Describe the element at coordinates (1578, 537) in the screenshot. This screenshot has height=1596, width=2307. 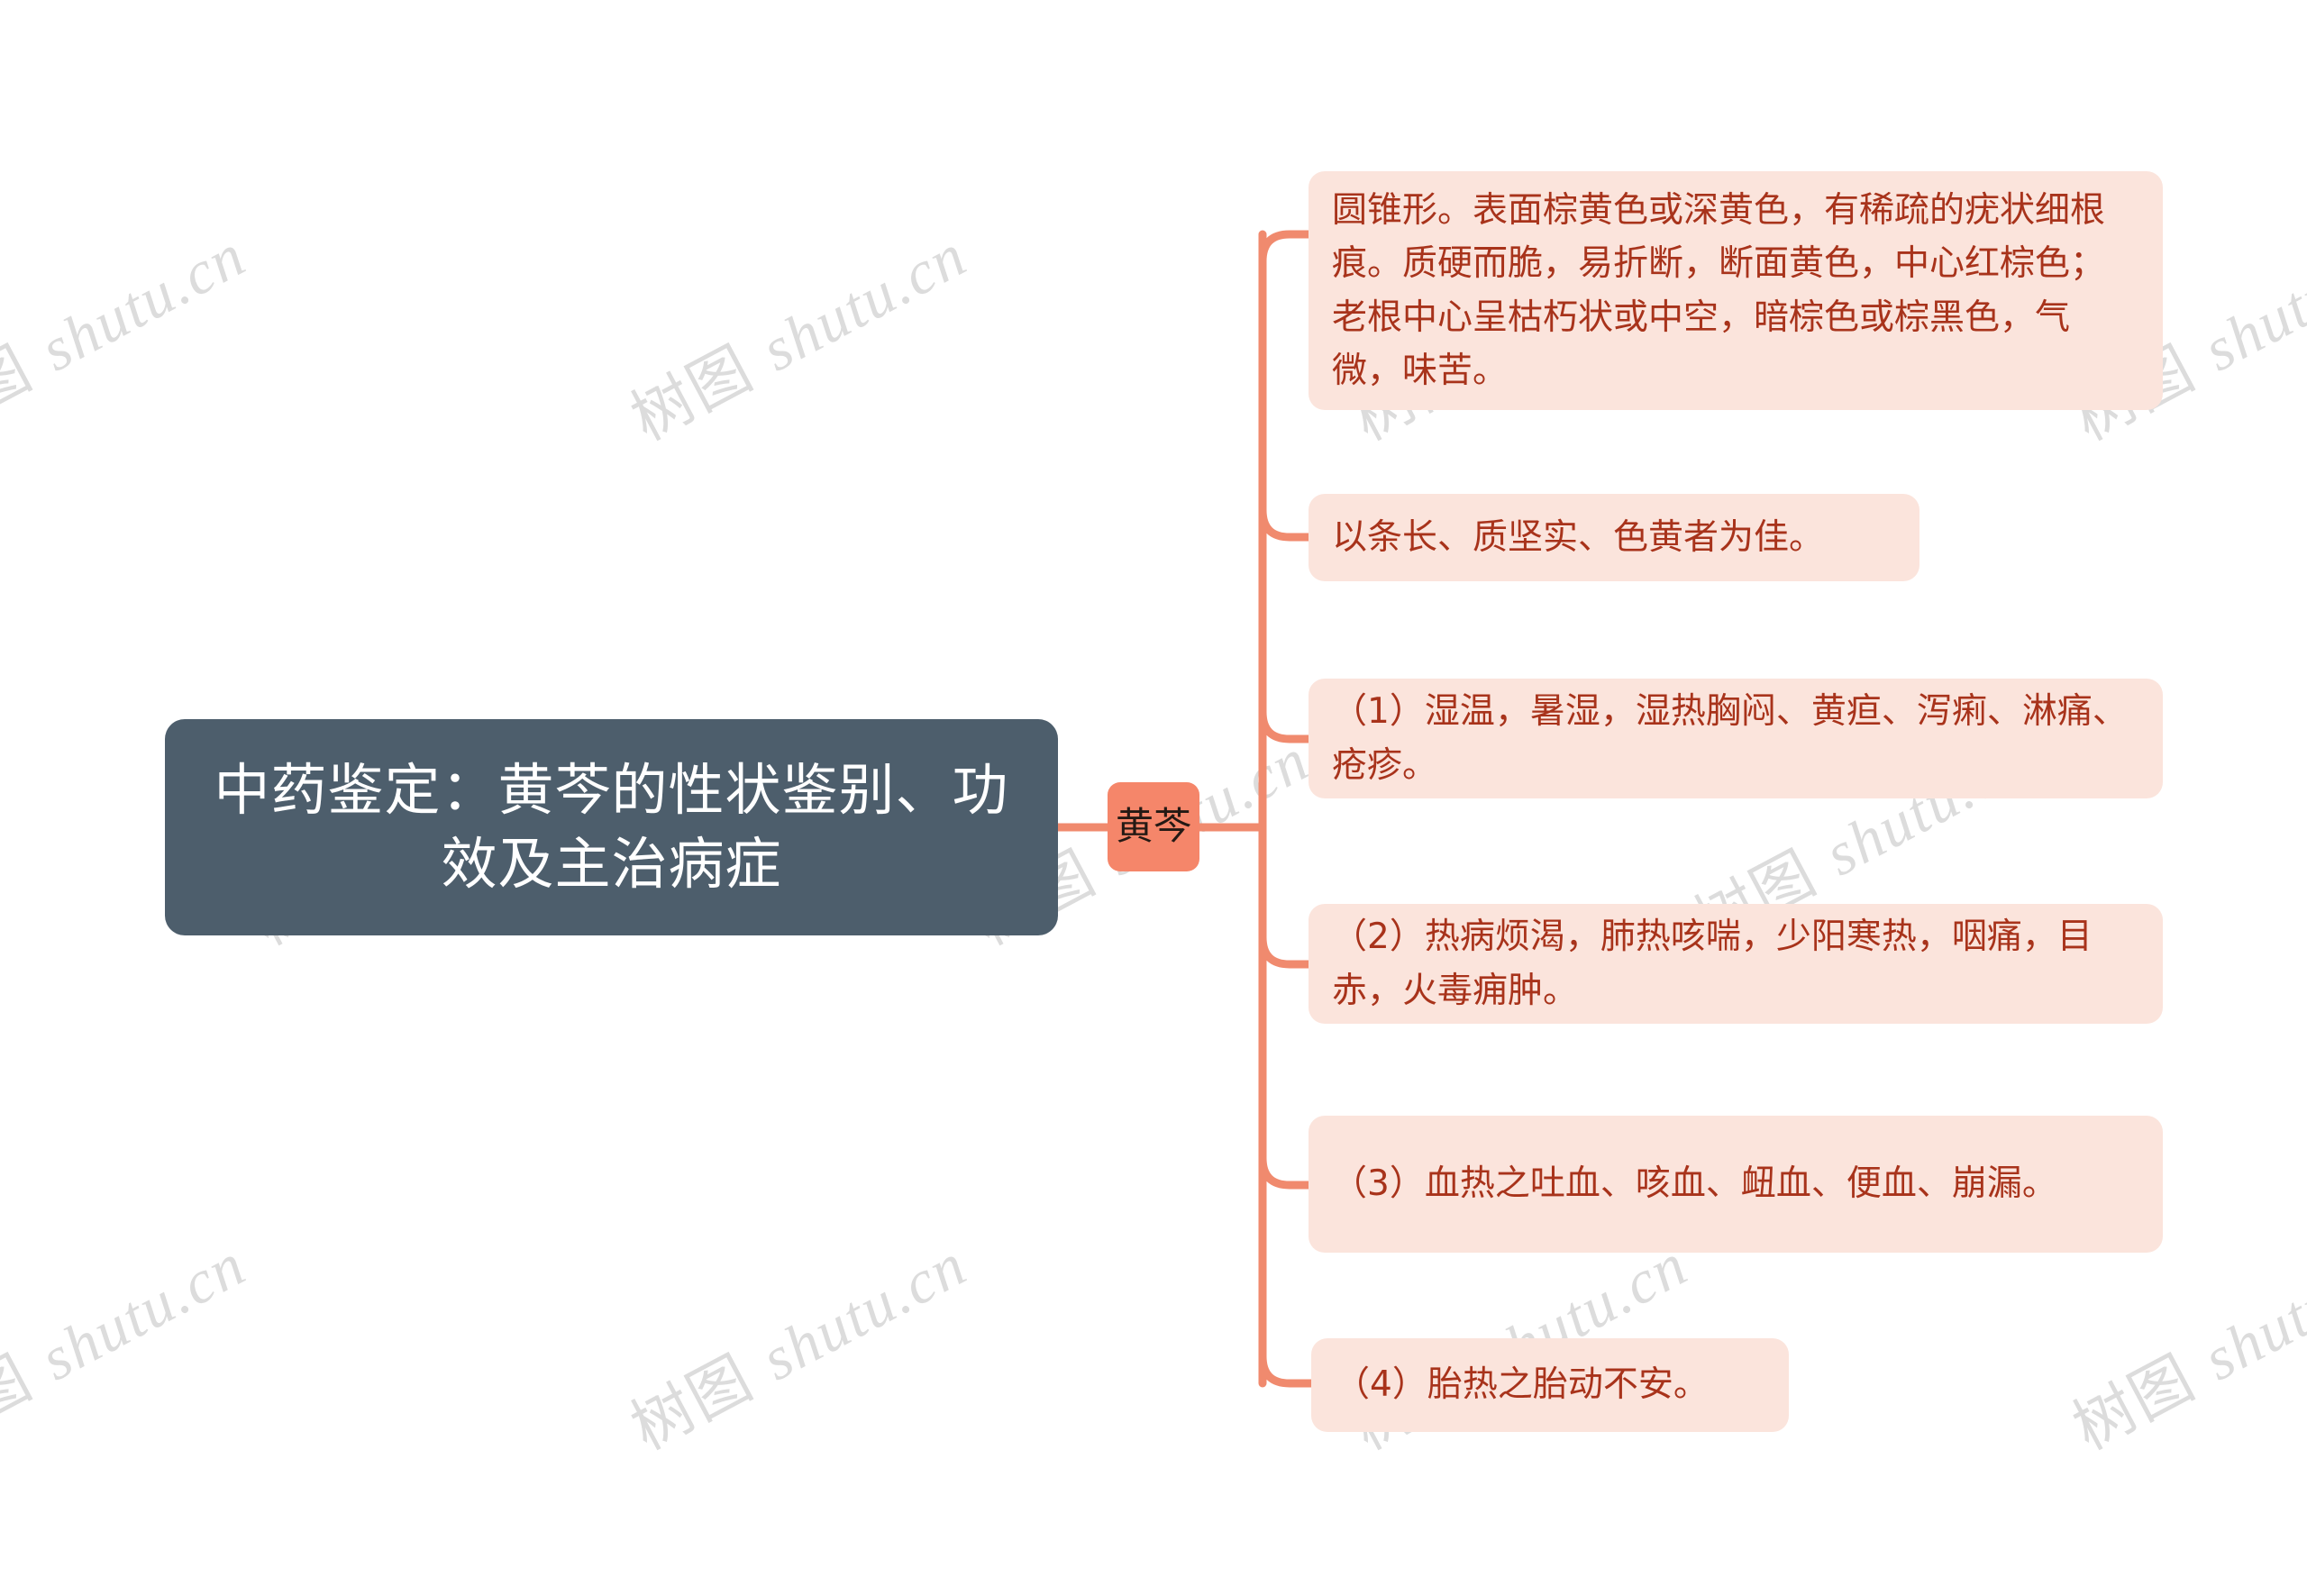
I see `leaf-node-2-label: 以条长、质坚实、色黄者为佳。` at that location.